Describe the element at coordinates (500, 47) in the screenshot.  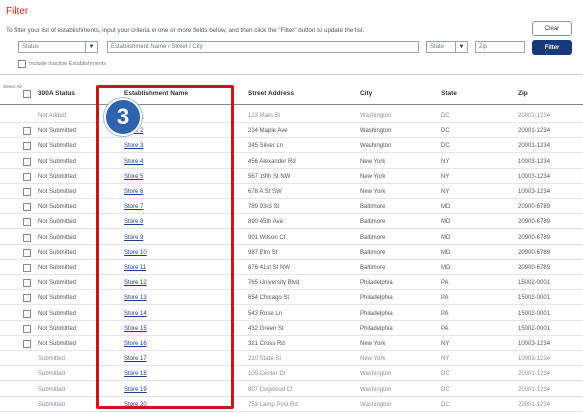
I see `zip-input: Zip` at that location.